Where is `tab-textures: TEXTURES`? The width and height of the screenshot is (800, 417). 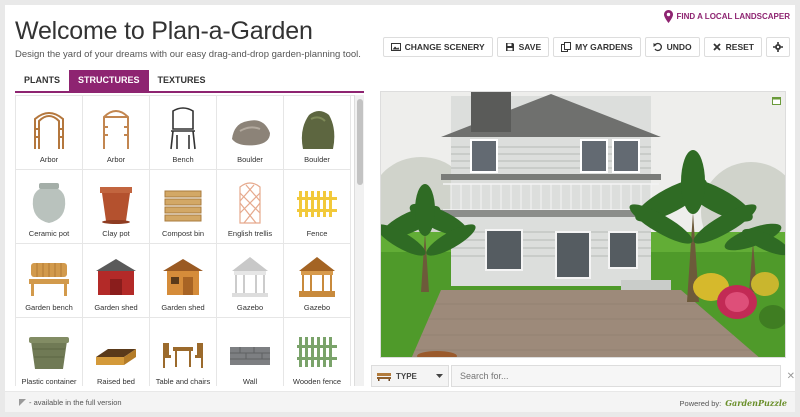 tab-textures: TEXTURES is located at coordinates (182, 80).